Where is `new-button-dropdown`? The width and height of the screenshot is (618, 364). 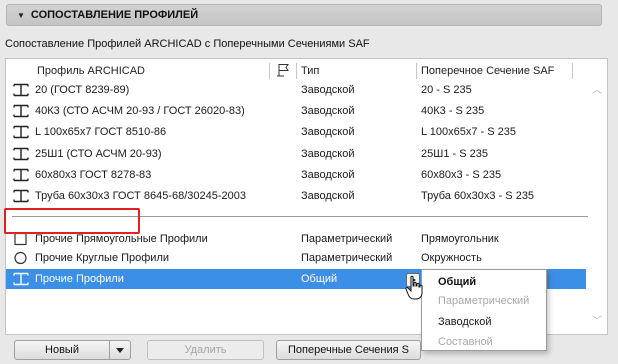 new-button-dropdown is located at coordinates (120, 350).